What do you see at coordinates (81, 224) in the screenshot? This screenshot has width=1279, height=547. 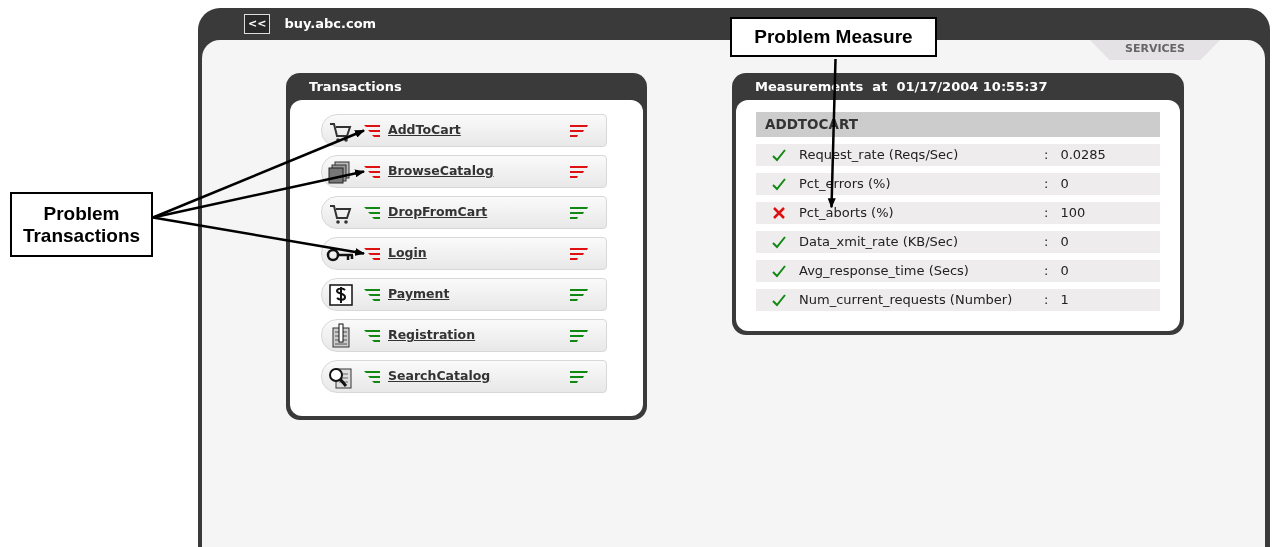 I see `callout-label: Problem Transactions` at bounding box center [81, 224].